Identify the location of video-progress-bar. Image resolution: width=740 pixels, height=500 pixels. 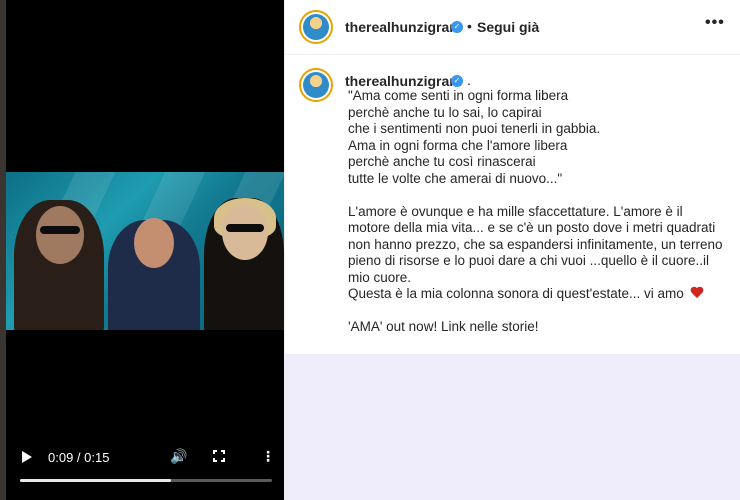
(146, 480).